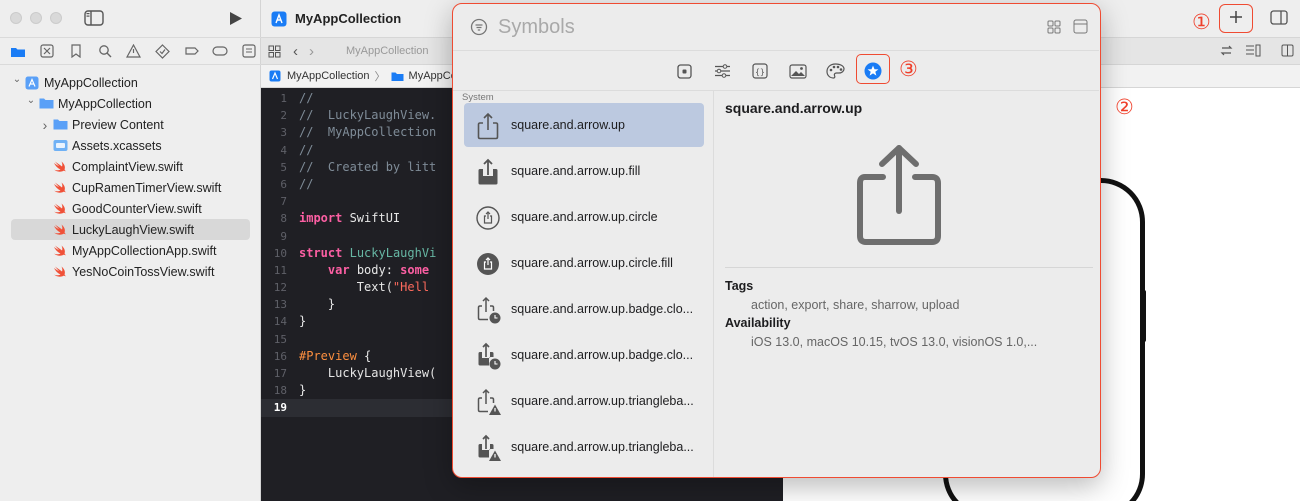 The height and width of the screenshot is (501, 1300). What do you see at coordinates (909, 267) in the screenshot?
I see `detail-divider` at bounding box center [909, 267].